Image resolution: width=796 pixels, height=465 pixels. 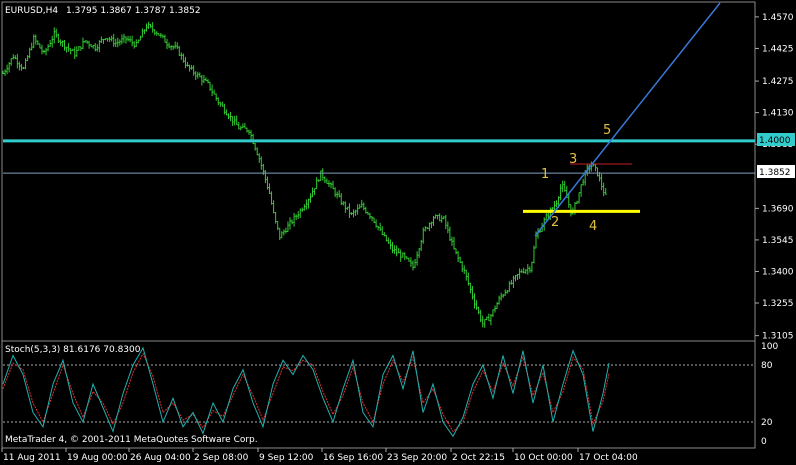 I want to click on time-tick-label: 19 Aug 00:00, so click(x=97, y=458).